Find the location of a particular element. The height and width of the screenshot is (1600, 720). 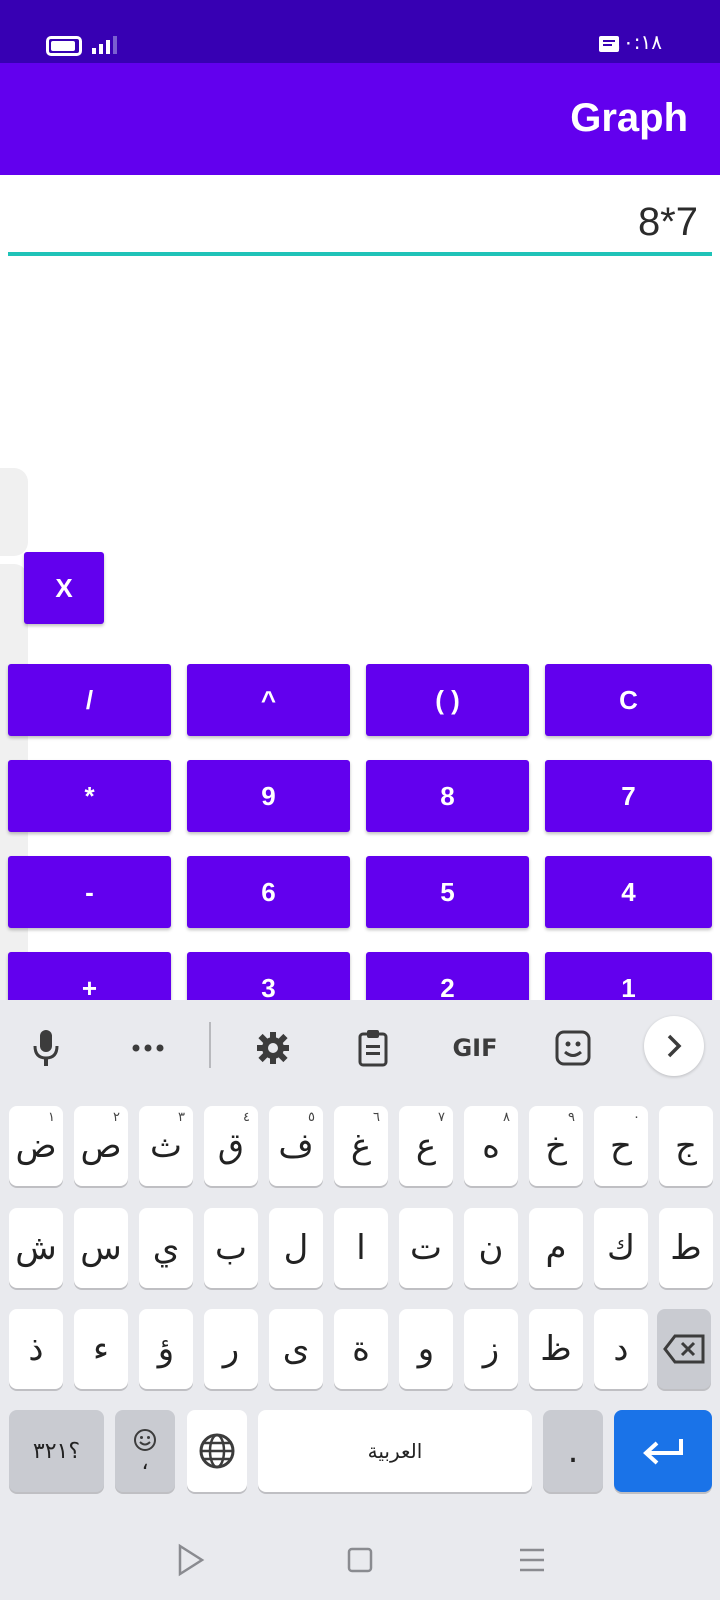

row2-key-label: ط is located at coordinates (686, 1248).